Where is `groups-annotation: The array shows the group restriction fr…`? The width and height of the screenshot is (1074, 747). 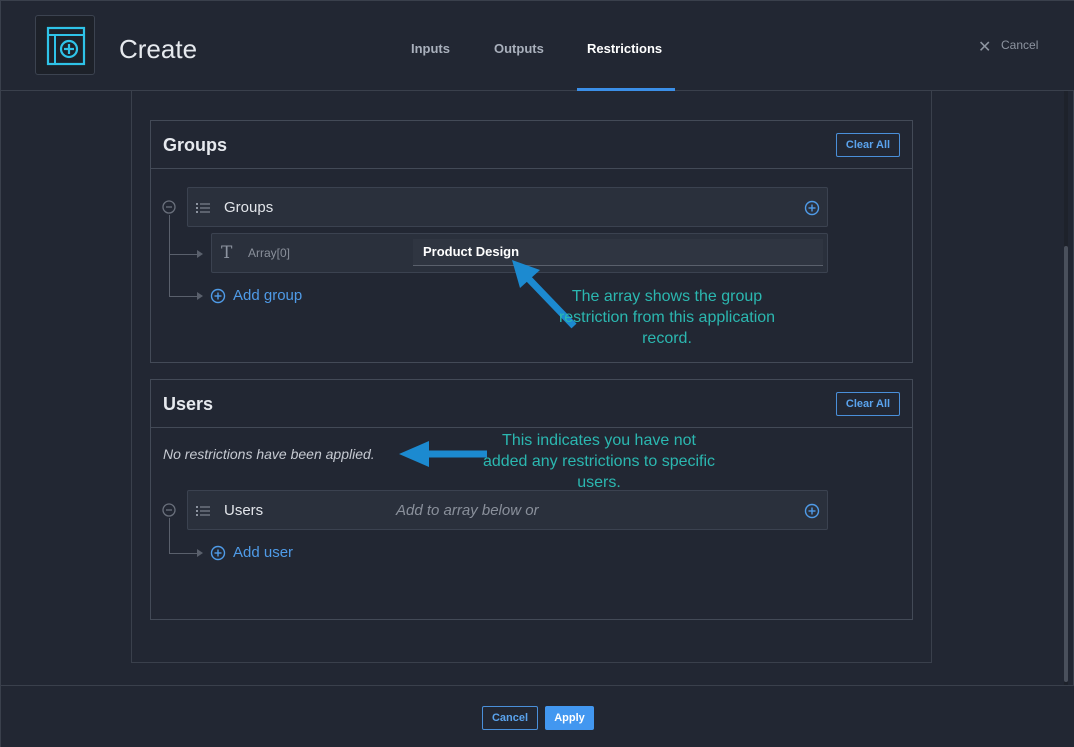 groups-annotation: The array shows the group restriction fr… is located at coordinates (667, 317).